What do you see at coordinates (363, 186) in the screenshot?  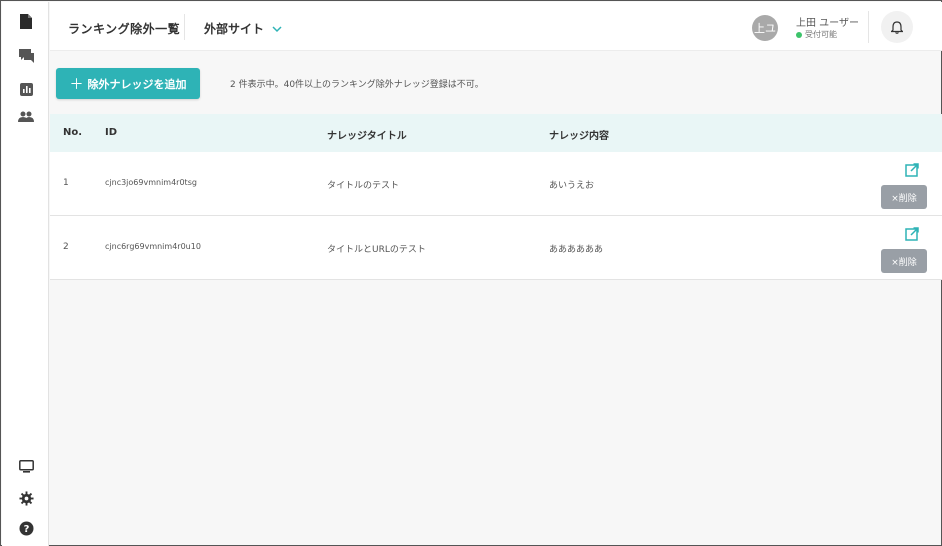 I see `row-title: タイトルのテスト` at bounding box center [363, 186].